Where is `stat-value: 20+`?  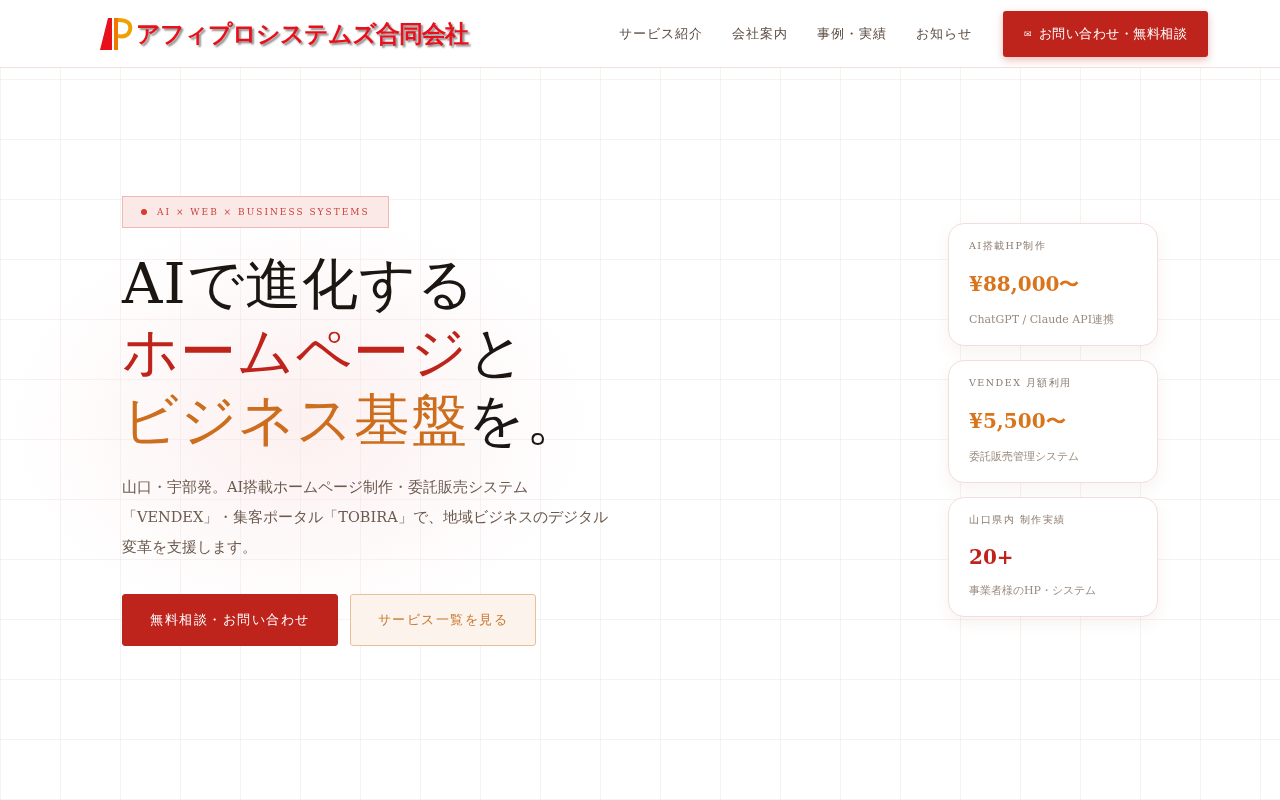
stat-value: 20+ is located at coordinates (992, 557).